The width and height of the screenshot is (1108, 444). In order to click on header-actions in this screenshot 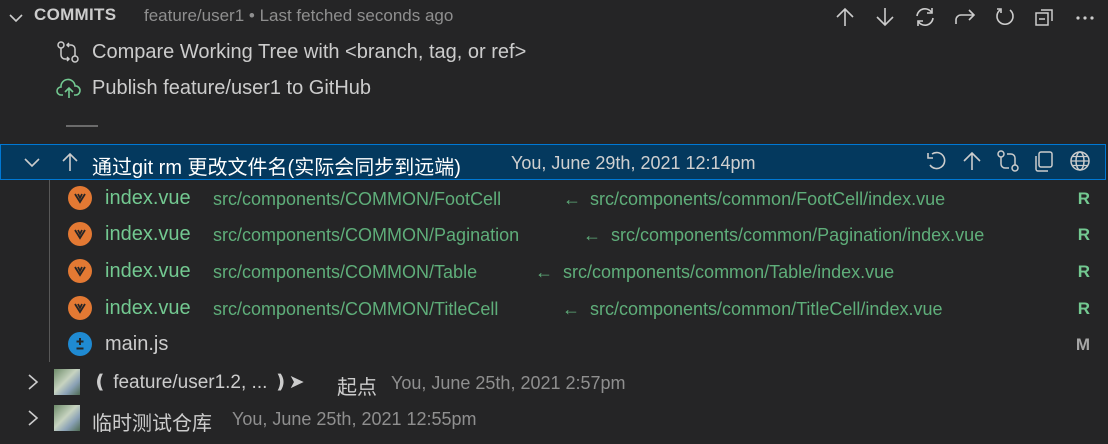, I will do `click(965, 17)`.